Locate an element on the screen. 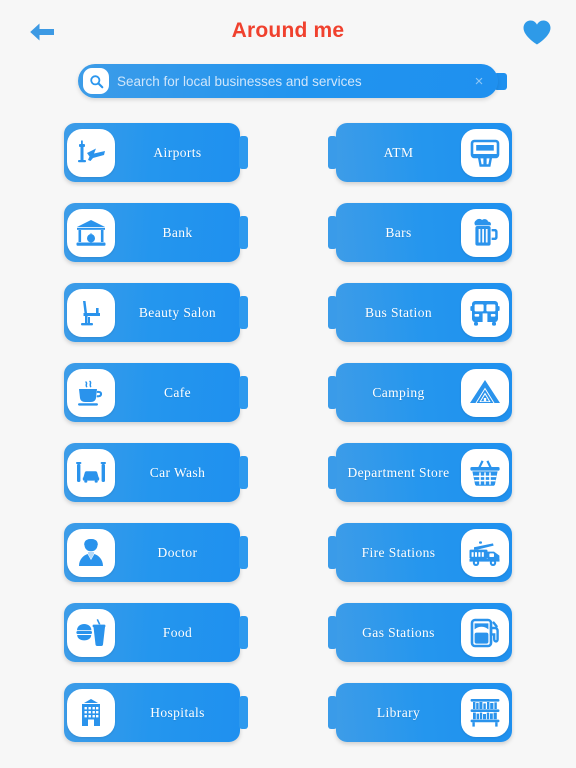 The height and width of the screenshot is (768, 576). heart-icon is located at coordinates (537, 32).